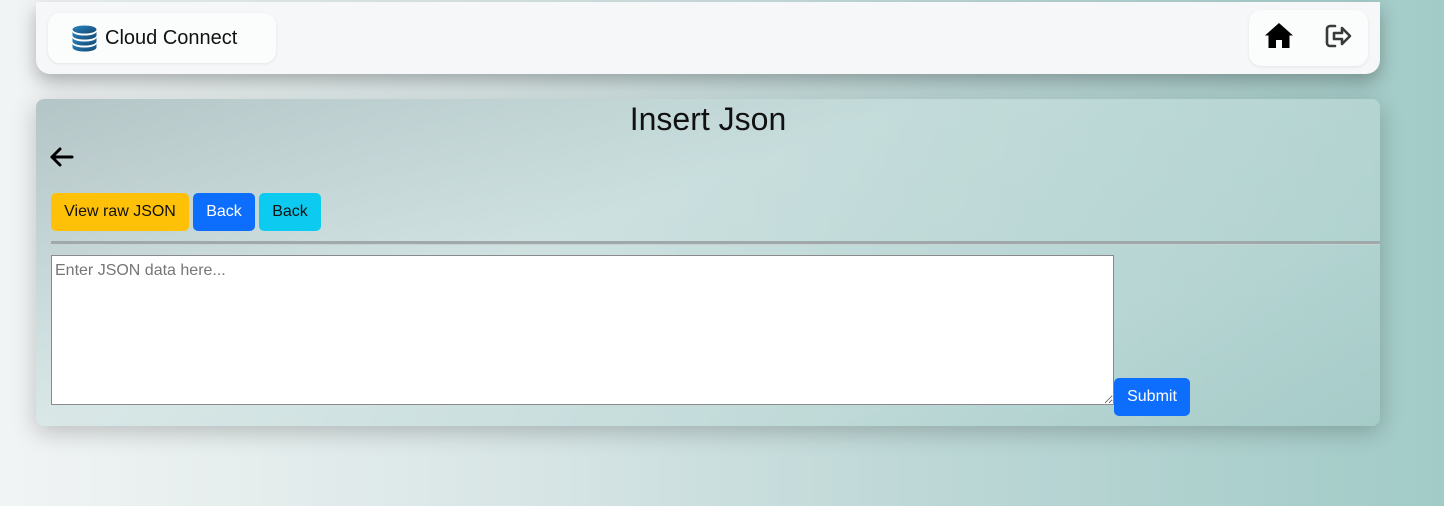  What do you see at coordinates (290, 212) in the screenshot?
I see `back-button-secondary: Back` at bounding box center [290, 212].